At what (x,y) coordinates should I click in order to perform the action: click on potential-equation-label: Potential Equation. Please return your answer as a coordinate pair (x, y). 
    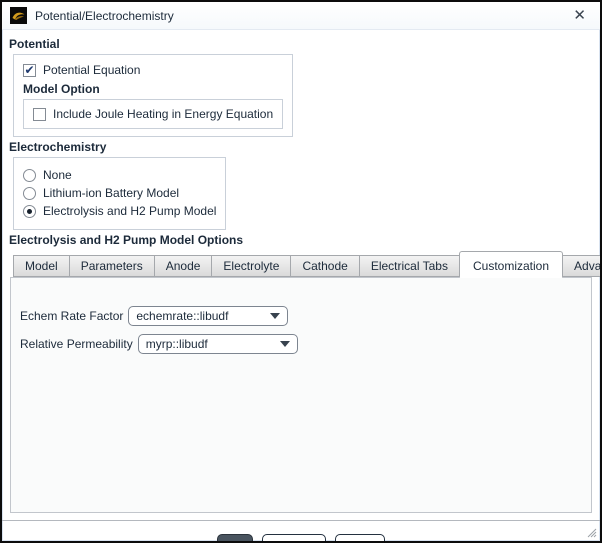
    Looking at the image, I should click on (92, 70).